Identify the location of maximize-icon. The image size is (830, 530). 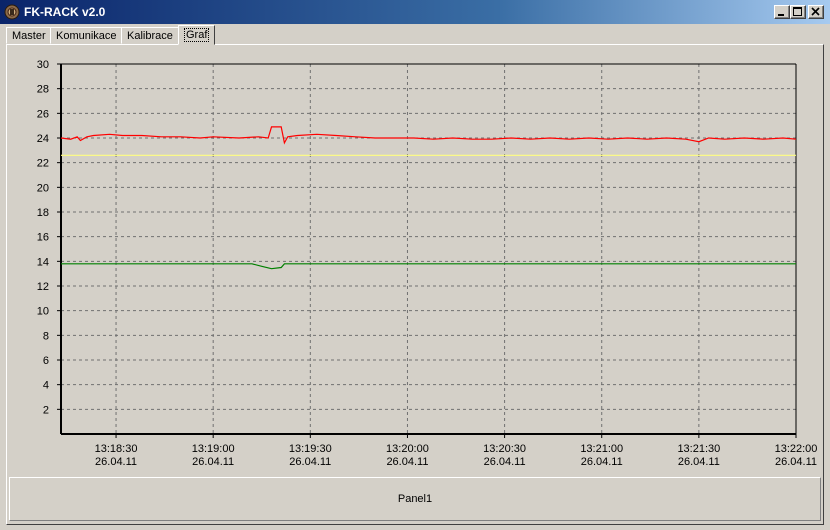
(797, 11).